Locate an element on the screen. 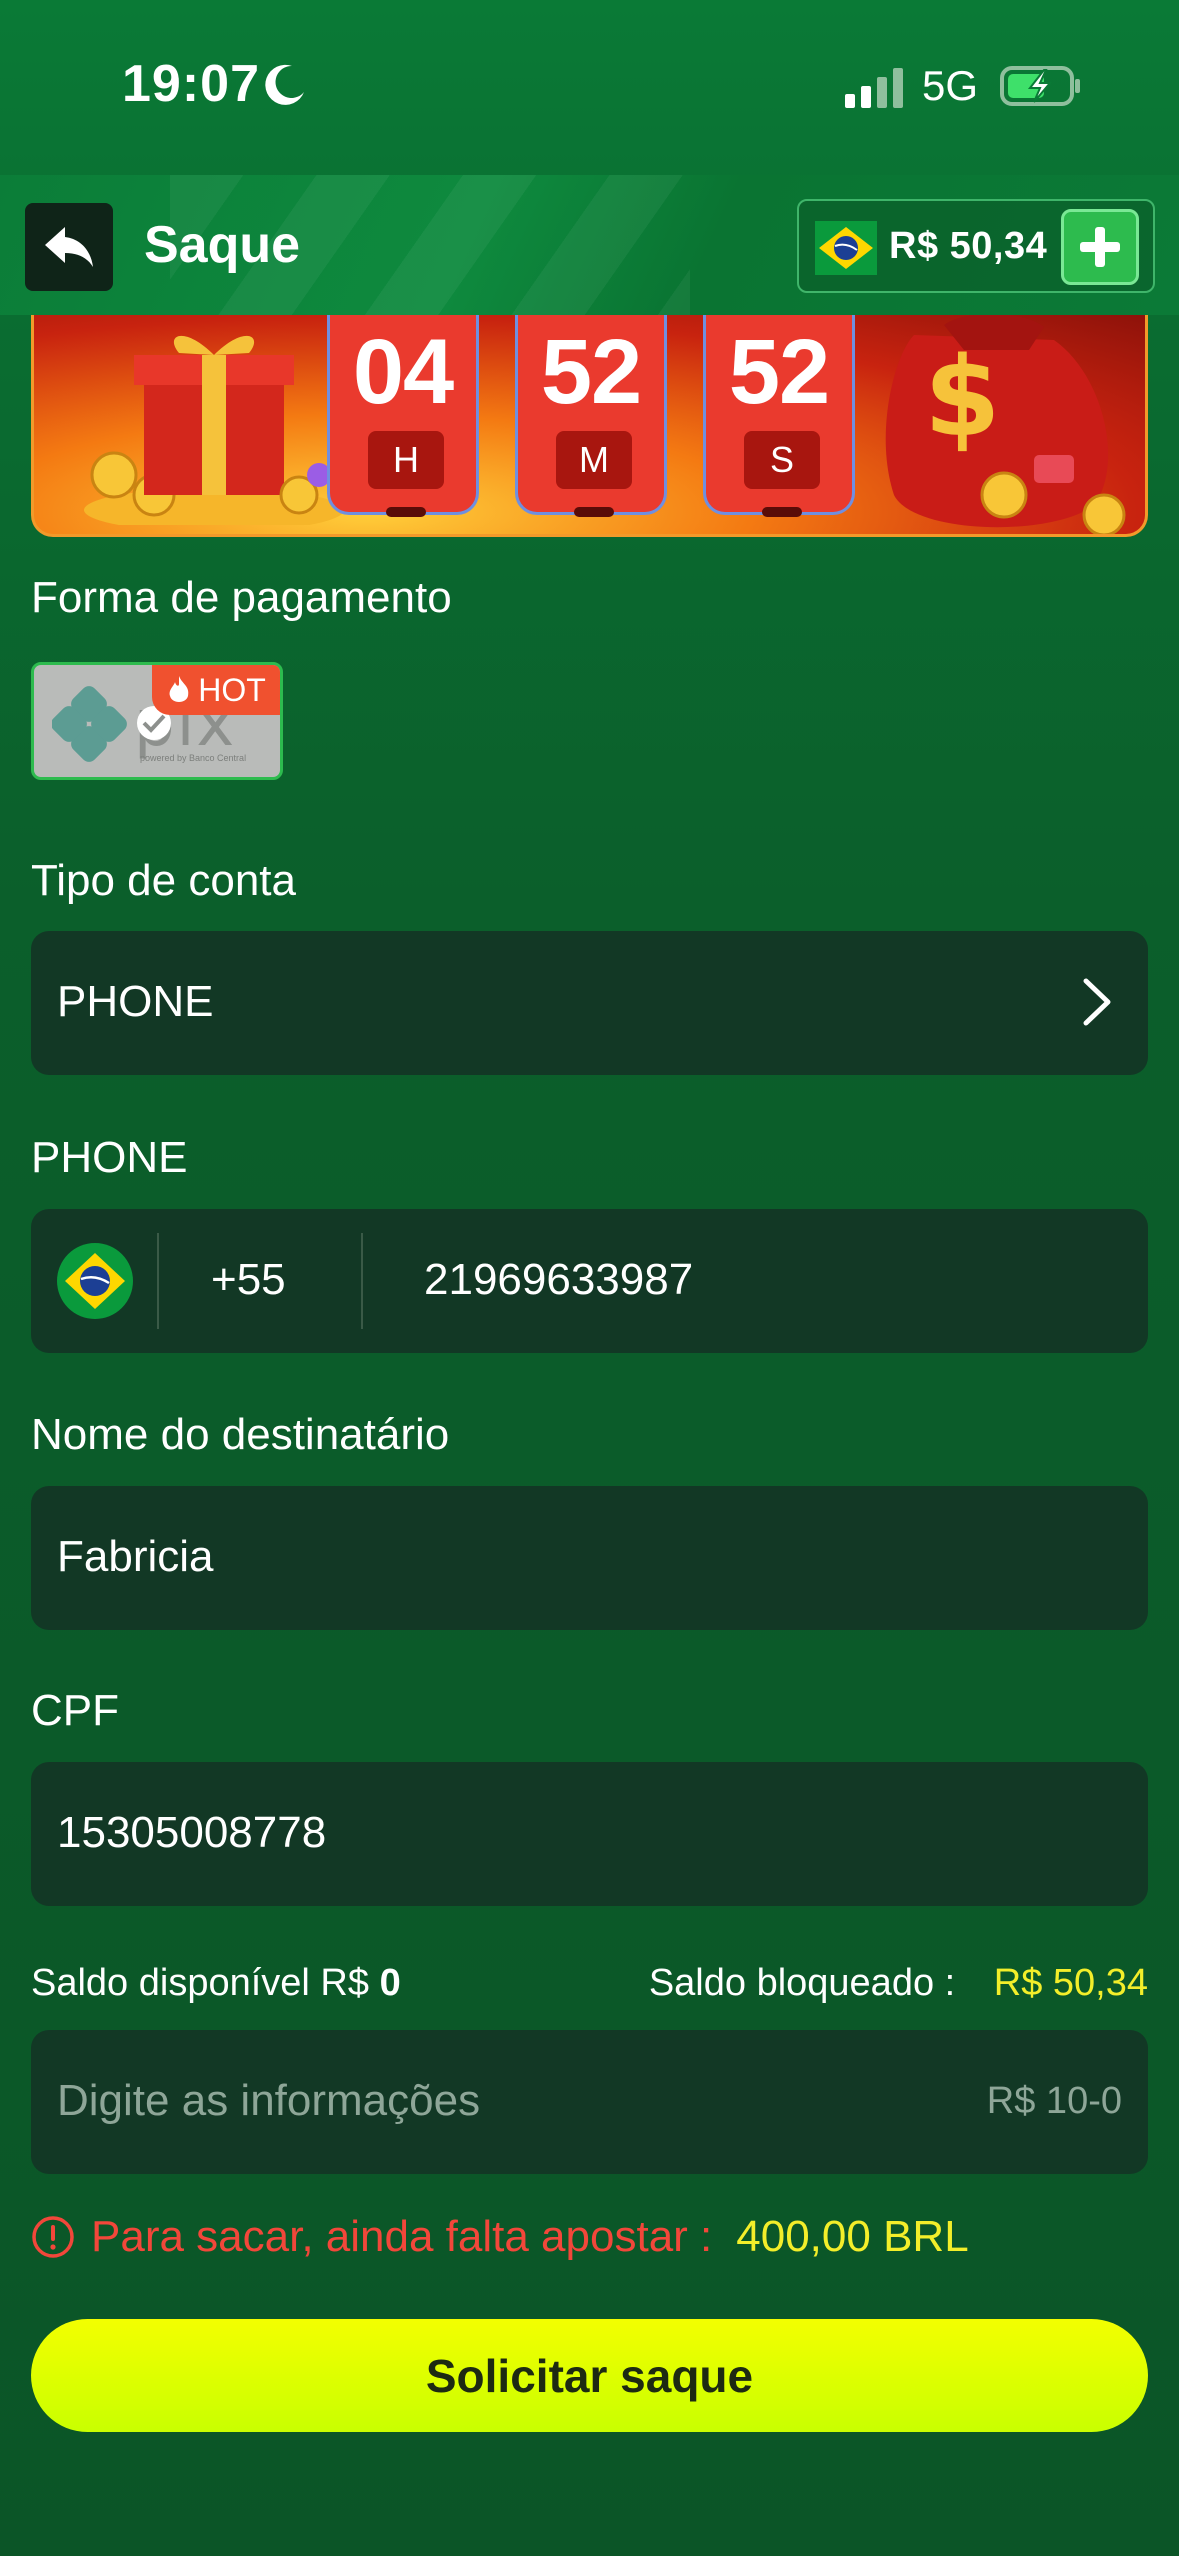 Image resolution: width=1179 pixels, height=2556 pixels. phone-number-input: 21969633987 is located at coordinates (558, 1280).